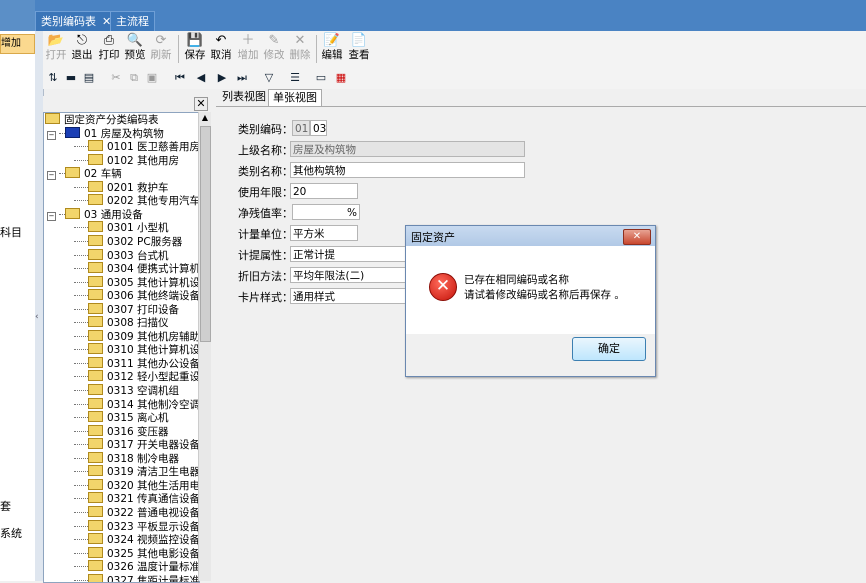  What do you see at coordinates (136, 363) in the screenshot?
I see `tree-item: 0311 其他办公设备` at bounding box center [136, 363].